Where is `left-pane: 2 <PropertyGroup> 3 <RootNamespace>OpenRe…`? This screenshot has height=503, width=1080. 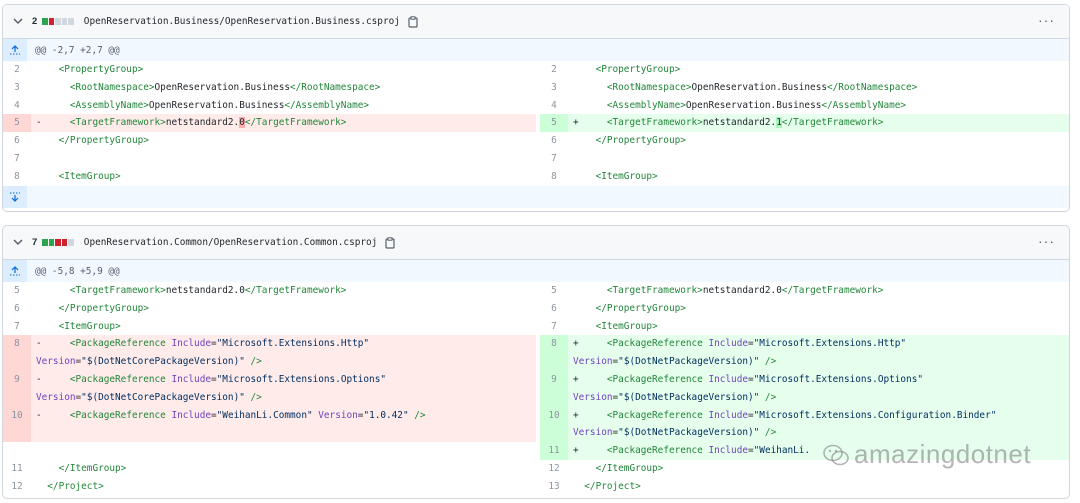
left-pane: 2 <PropertyGroup> 3 <RootNamespace>OpenRe… is located at coordinates (269, 123).